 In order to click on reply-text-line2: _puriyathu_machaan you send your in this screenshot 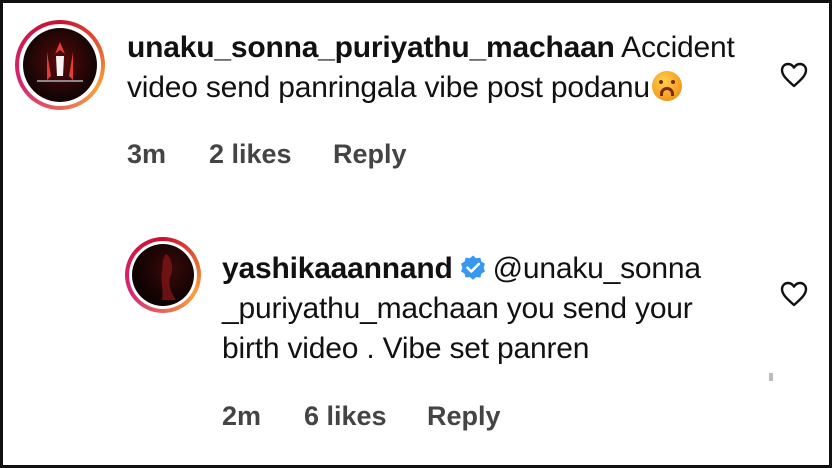, I will do `click(457, 308)`.